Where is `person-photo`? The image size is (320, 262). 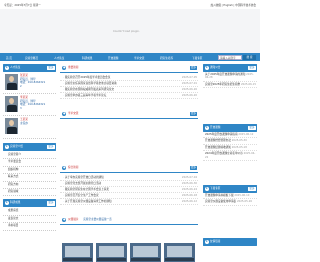
person-photo is located at coordinates (11, 82).